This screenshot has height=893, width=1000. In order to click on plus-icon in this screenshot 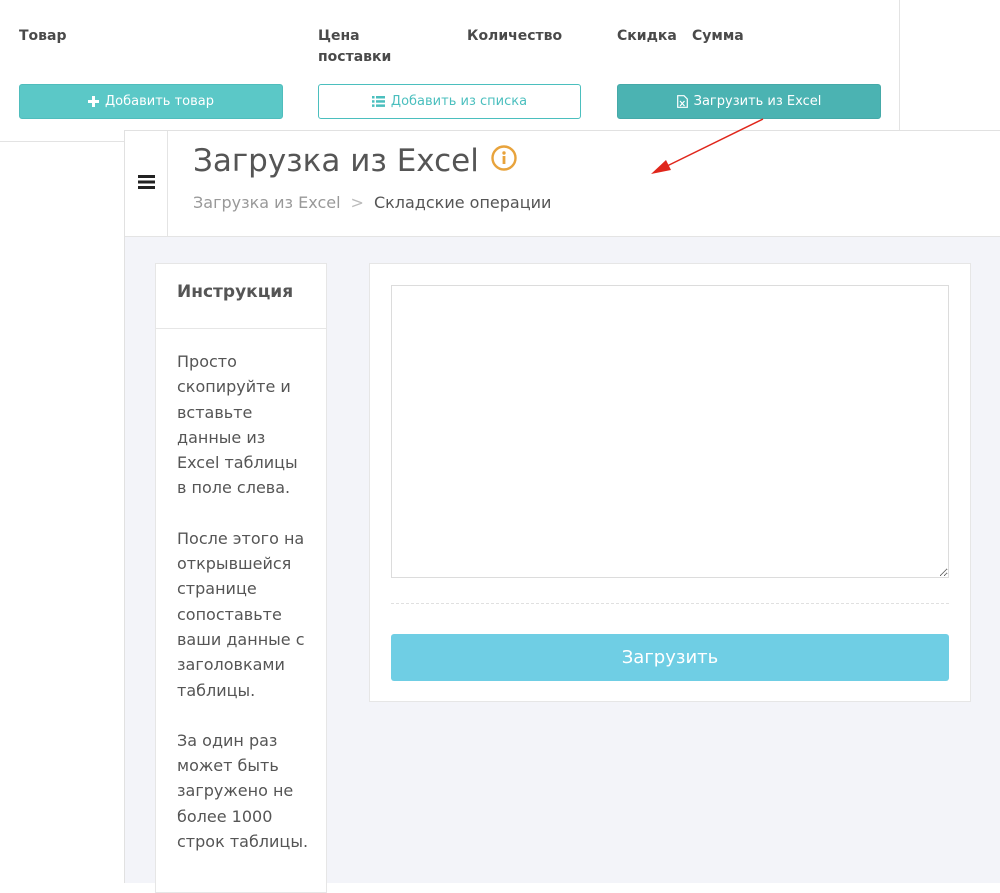, I will do `click(93, 101)`.